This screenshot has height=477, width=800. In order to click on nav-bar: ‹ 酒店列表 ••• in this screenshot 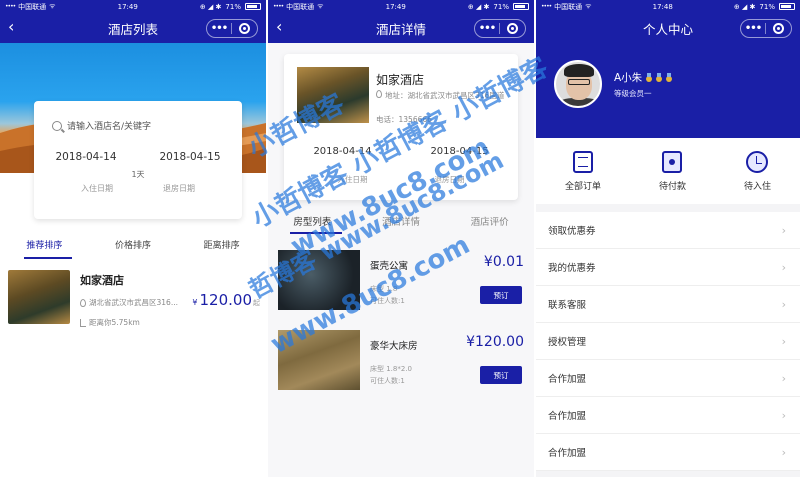, I will do `click(133, 28)`.